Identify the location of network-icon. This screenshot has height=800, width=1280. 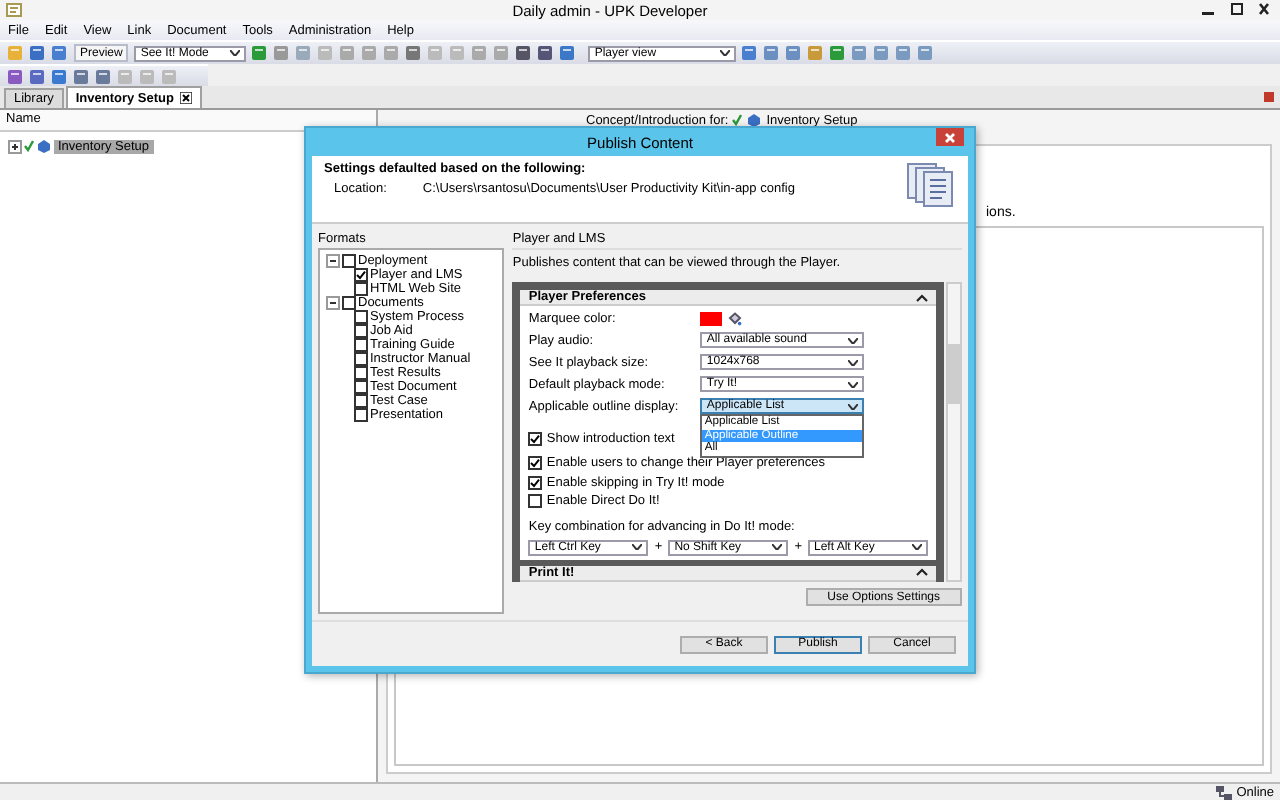
(1224, 792).